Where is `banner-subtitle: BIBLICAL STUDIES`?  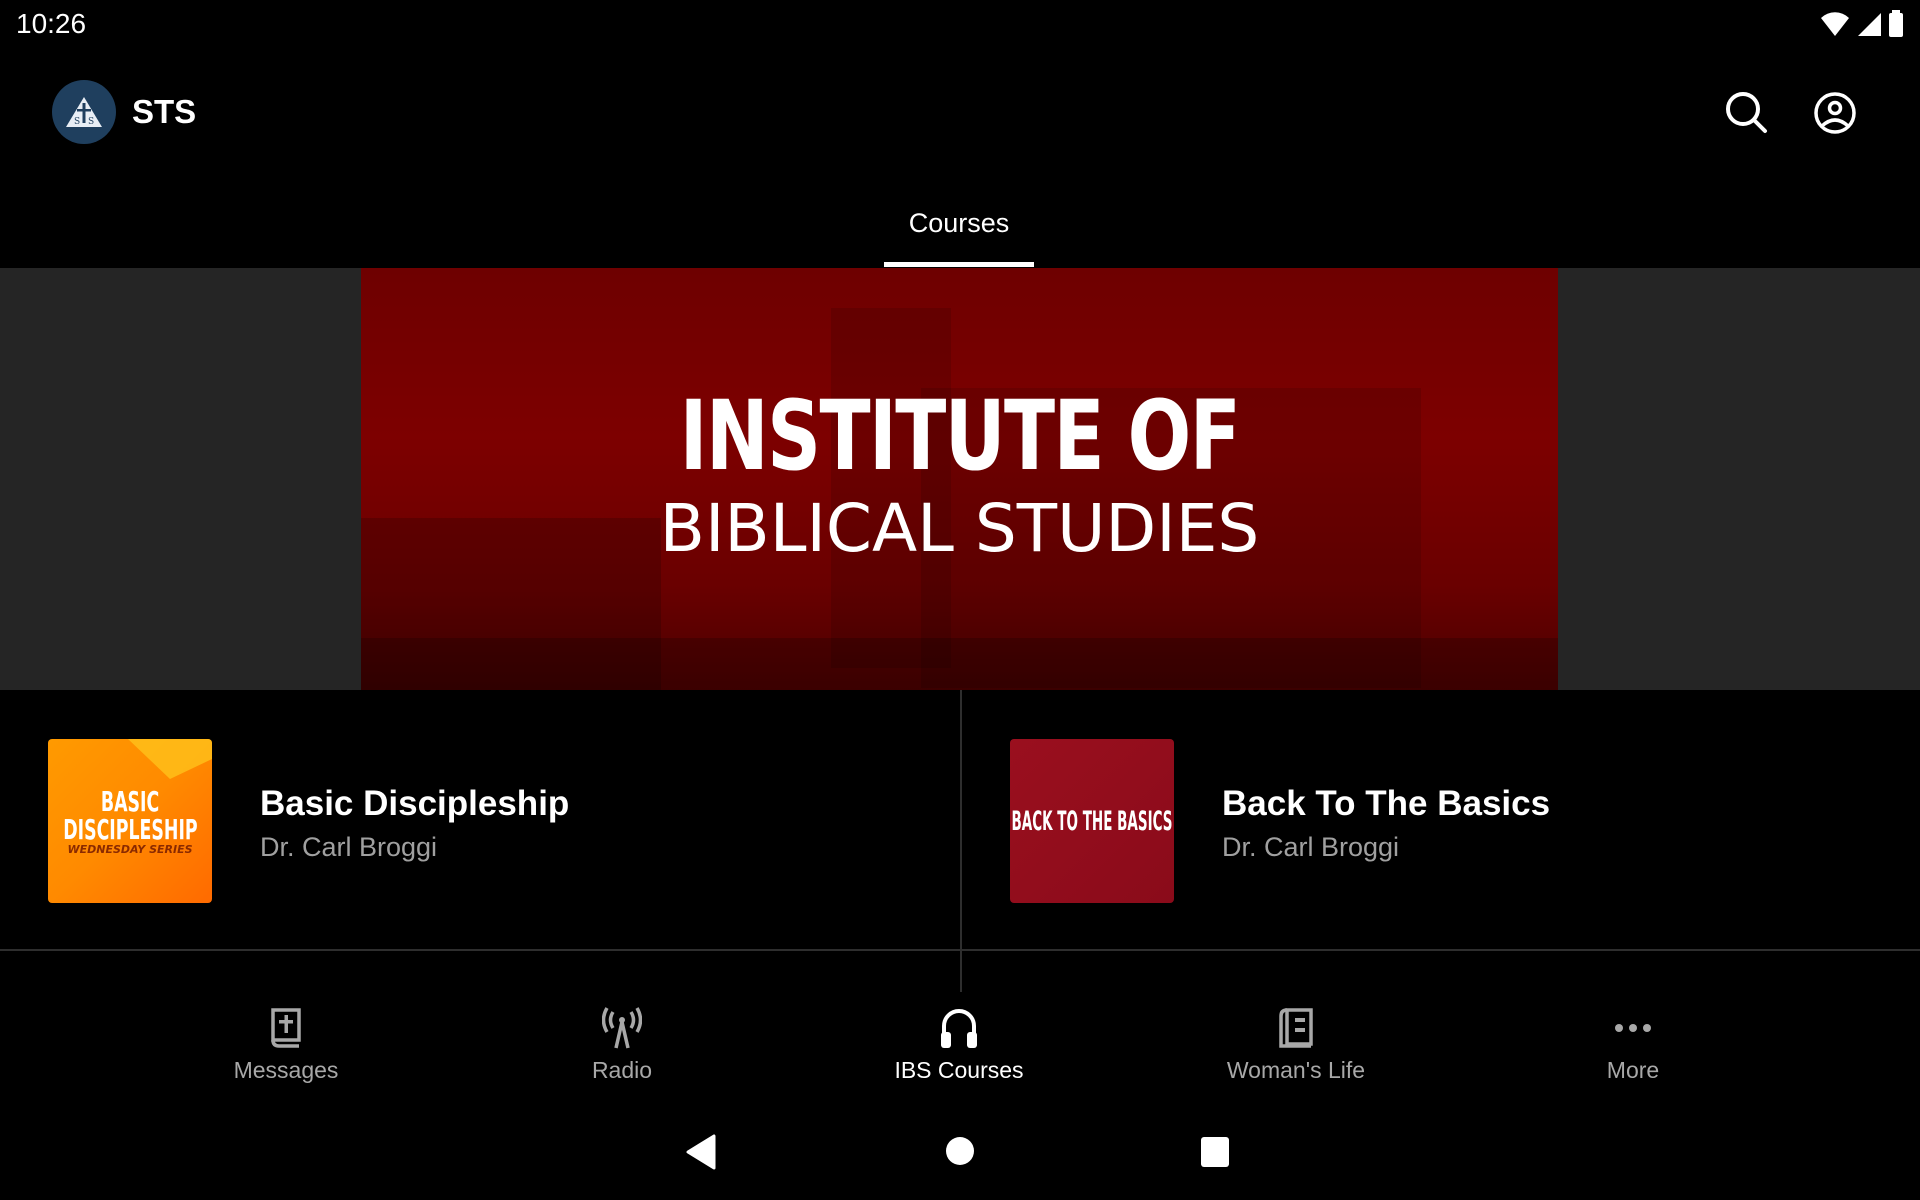 banner-subtitle: BIBLICAL STUDIES is located at coordinates (959, 528).